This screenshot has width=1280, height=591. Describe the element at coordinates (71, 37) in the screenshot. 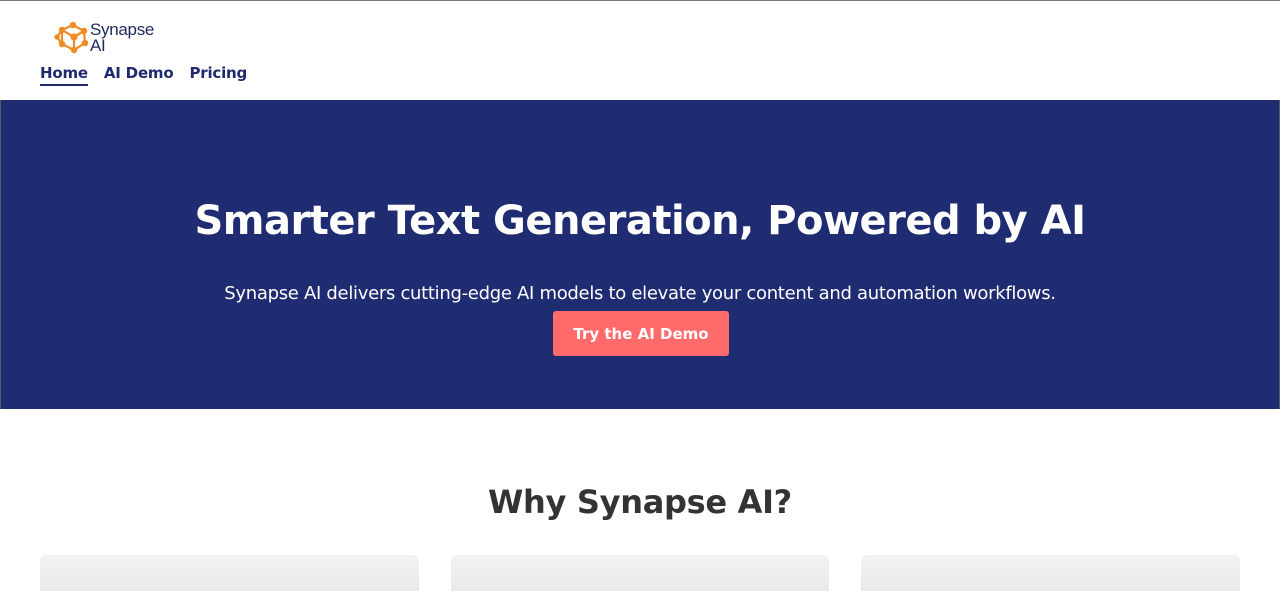

I see `network-nodes-icon` at that location.